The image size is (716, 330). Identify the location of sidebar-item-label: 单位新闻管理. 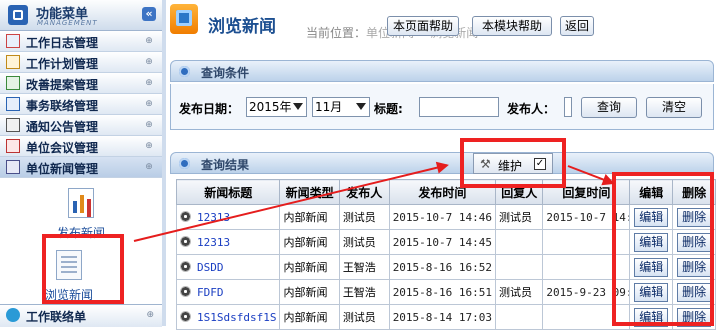
(62, 169).